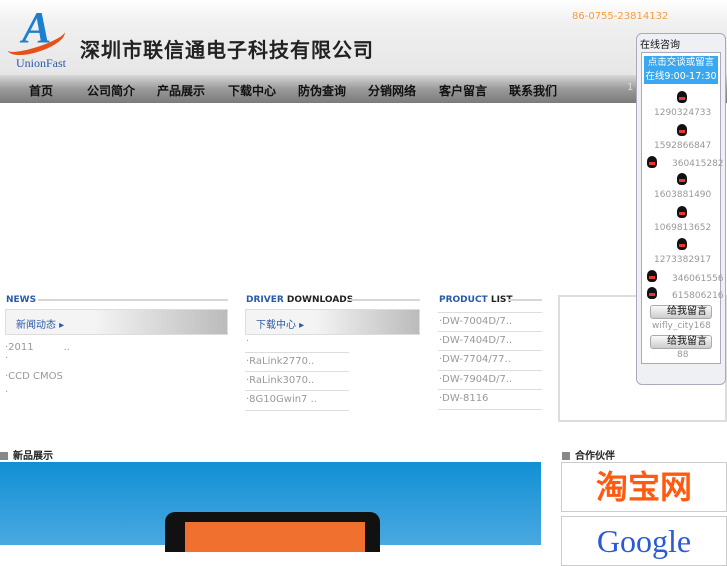 The image size is (727, 566). Describe the element at coordinates (247, 341) in the screenshot. I see `driver-item: ·` at that location.